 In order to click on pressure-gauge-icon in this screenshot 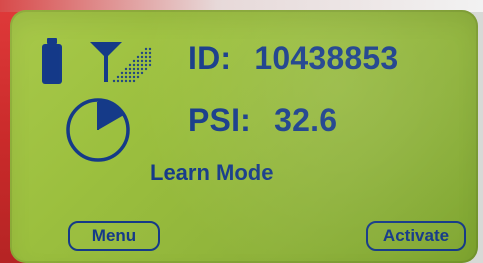, I will do `click(98, 130)`.